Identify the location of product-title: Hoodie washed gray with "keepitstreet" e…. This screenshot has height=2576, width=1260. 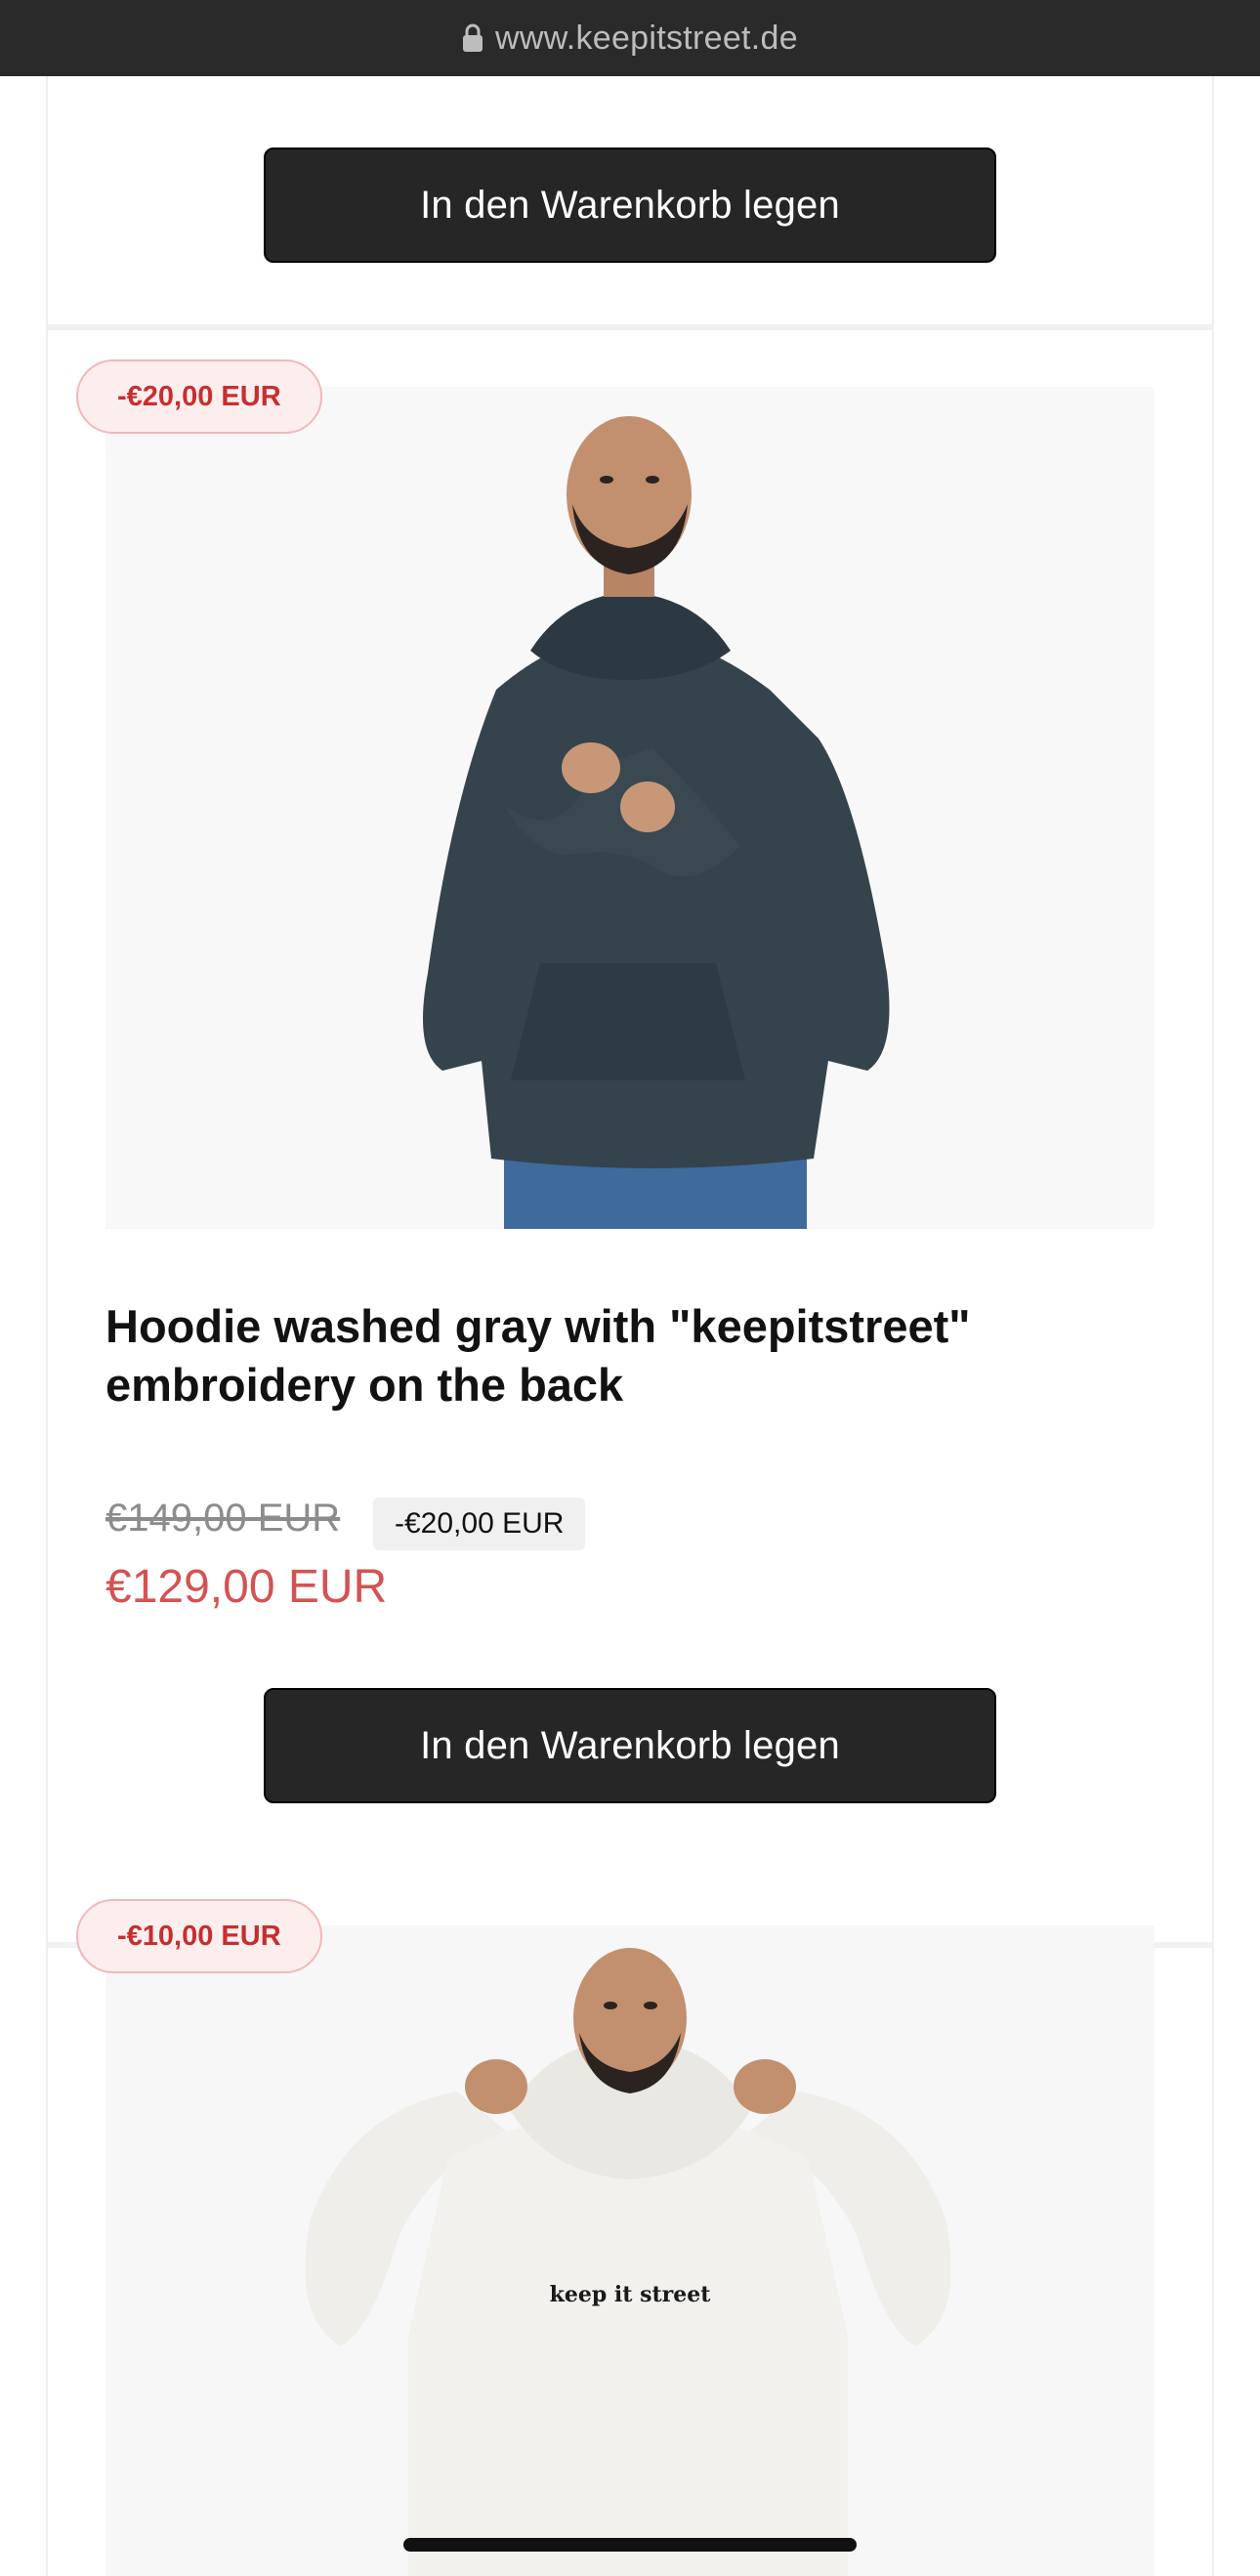
(593, 1356).